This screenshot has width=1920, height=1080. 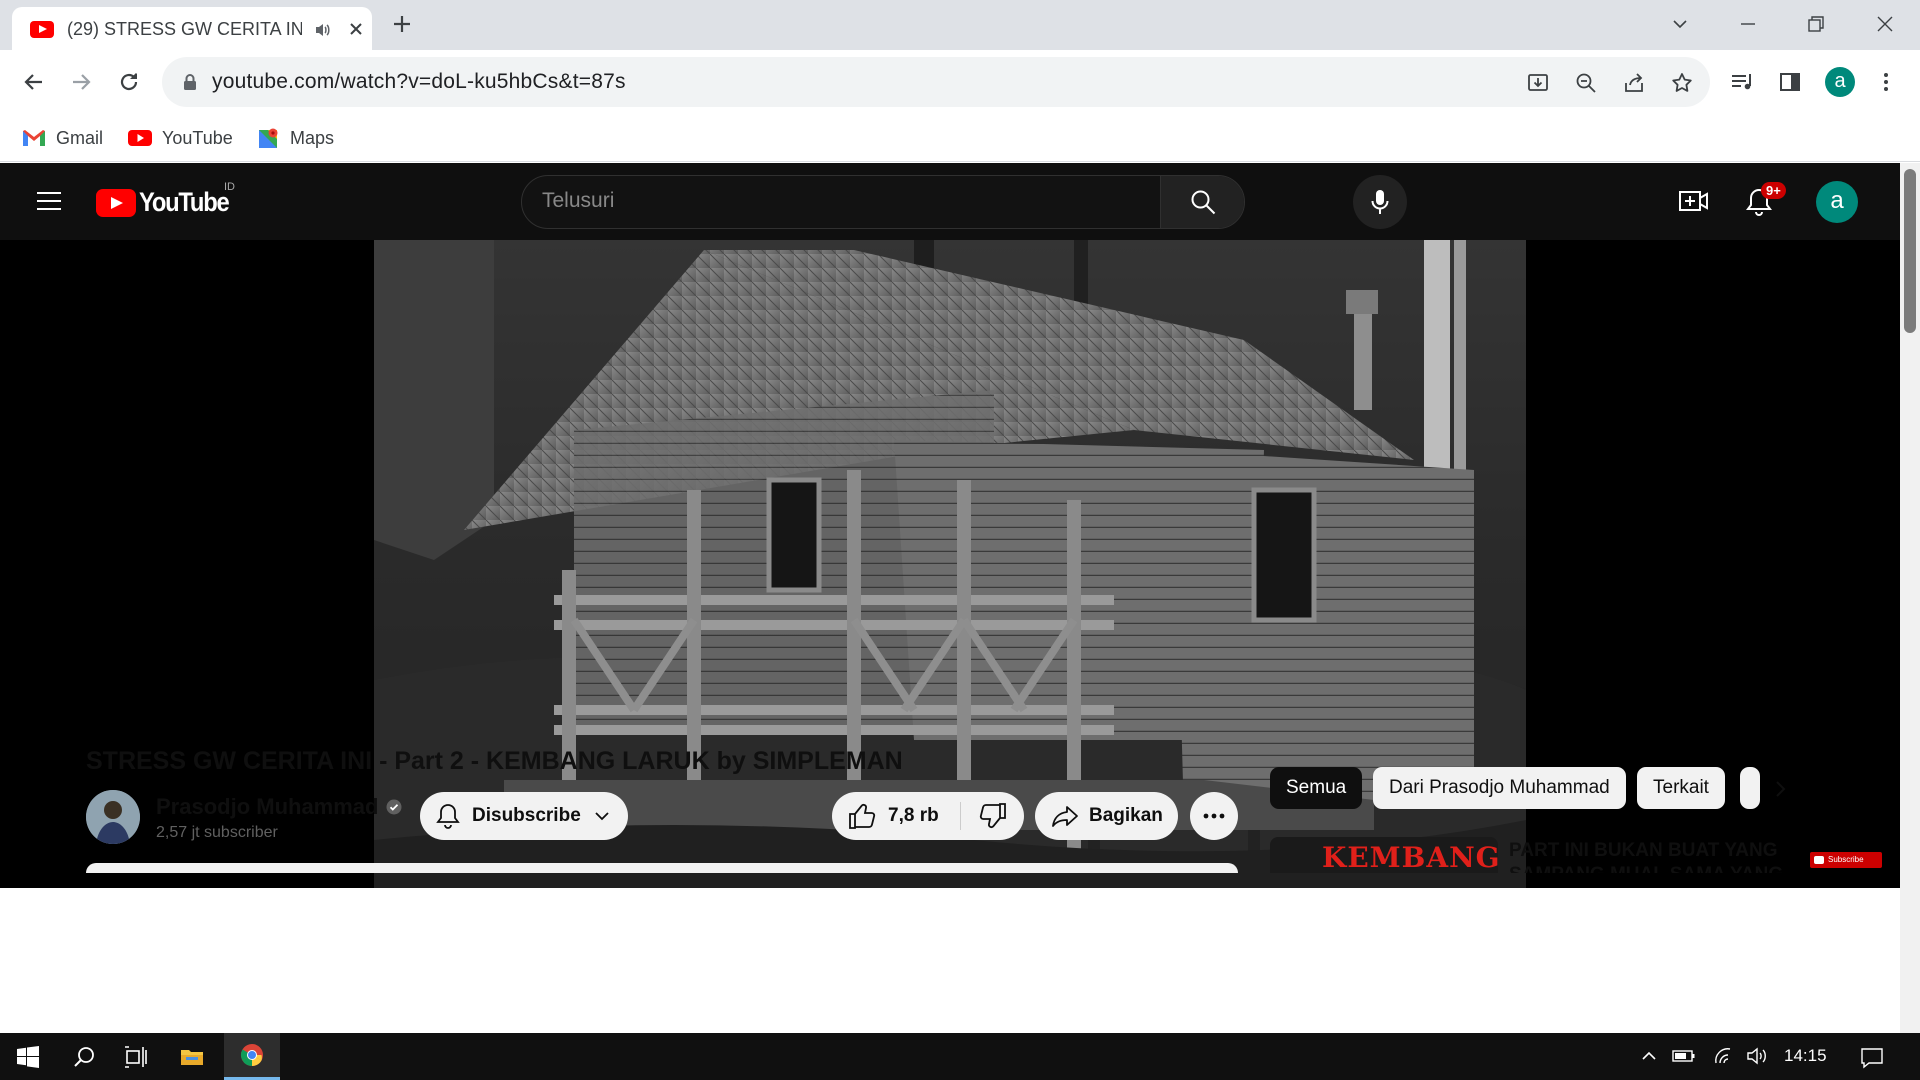 I want to click on create-video-icon, so click(x=1694, y=201).